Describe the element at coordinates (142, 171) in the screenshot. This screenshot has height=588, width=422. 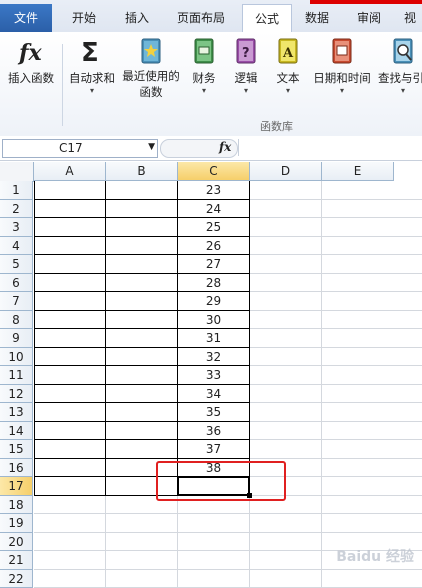
I see `column-header-b: B` at that location.